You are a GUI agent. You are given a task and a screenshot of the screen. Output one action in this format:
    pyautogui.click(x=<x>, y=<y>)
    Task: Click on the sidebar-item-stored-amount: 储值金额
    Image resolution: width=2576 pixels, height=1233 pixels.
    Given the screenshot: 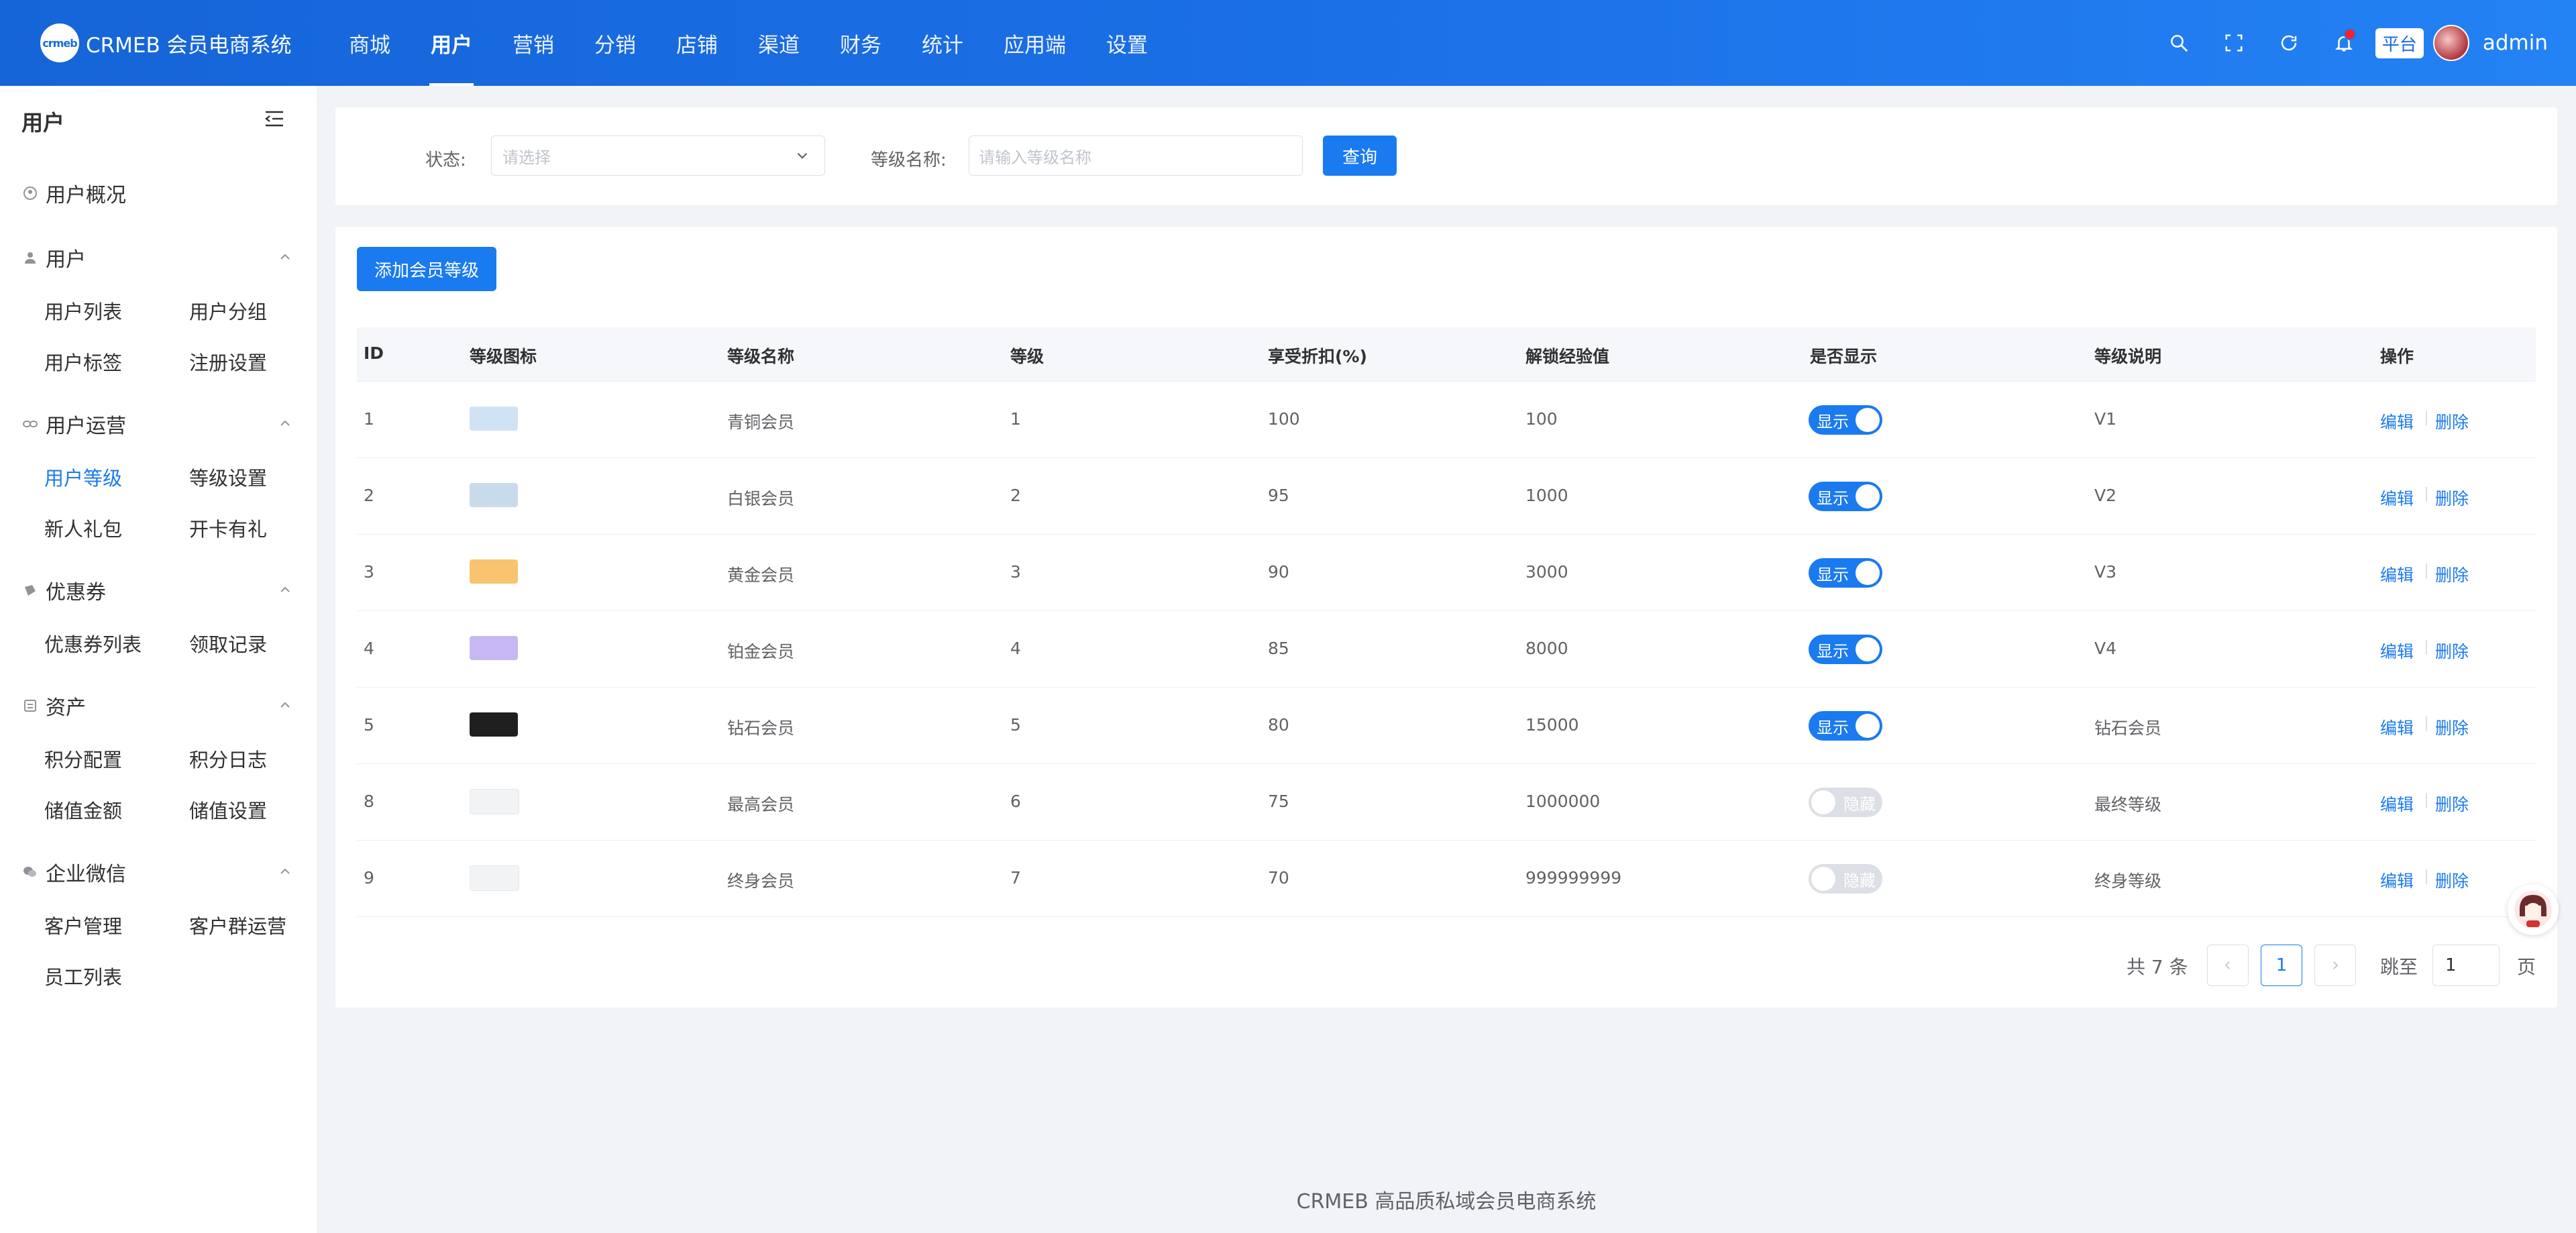 What is the action you would take?
    pyautogui.click(x=83, y=810)
    